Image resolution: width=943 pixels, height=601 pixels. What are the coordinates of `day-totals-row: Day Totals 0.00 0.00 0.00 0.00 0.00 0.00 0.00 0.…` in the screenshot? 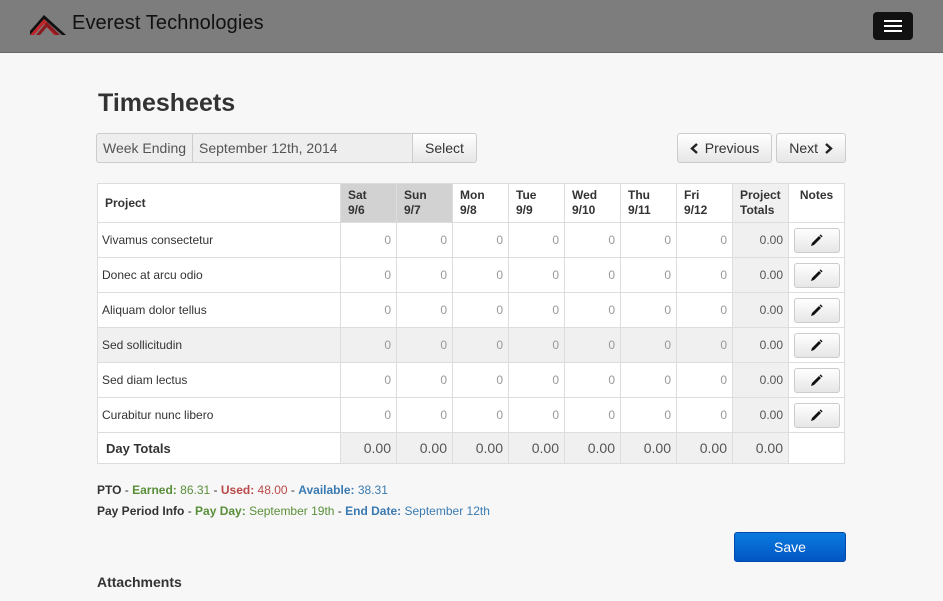 It's located at (471, 448).